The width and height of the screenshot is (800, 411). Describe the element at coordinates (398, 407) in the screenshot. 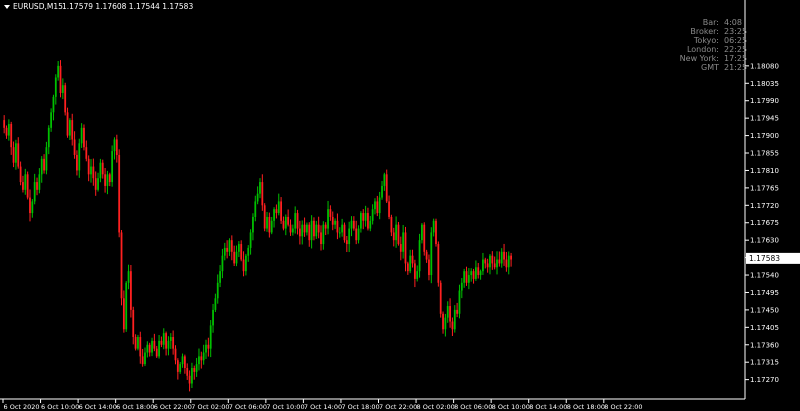

I see `time-tick-label: 7 Oct 22:00` at that location.